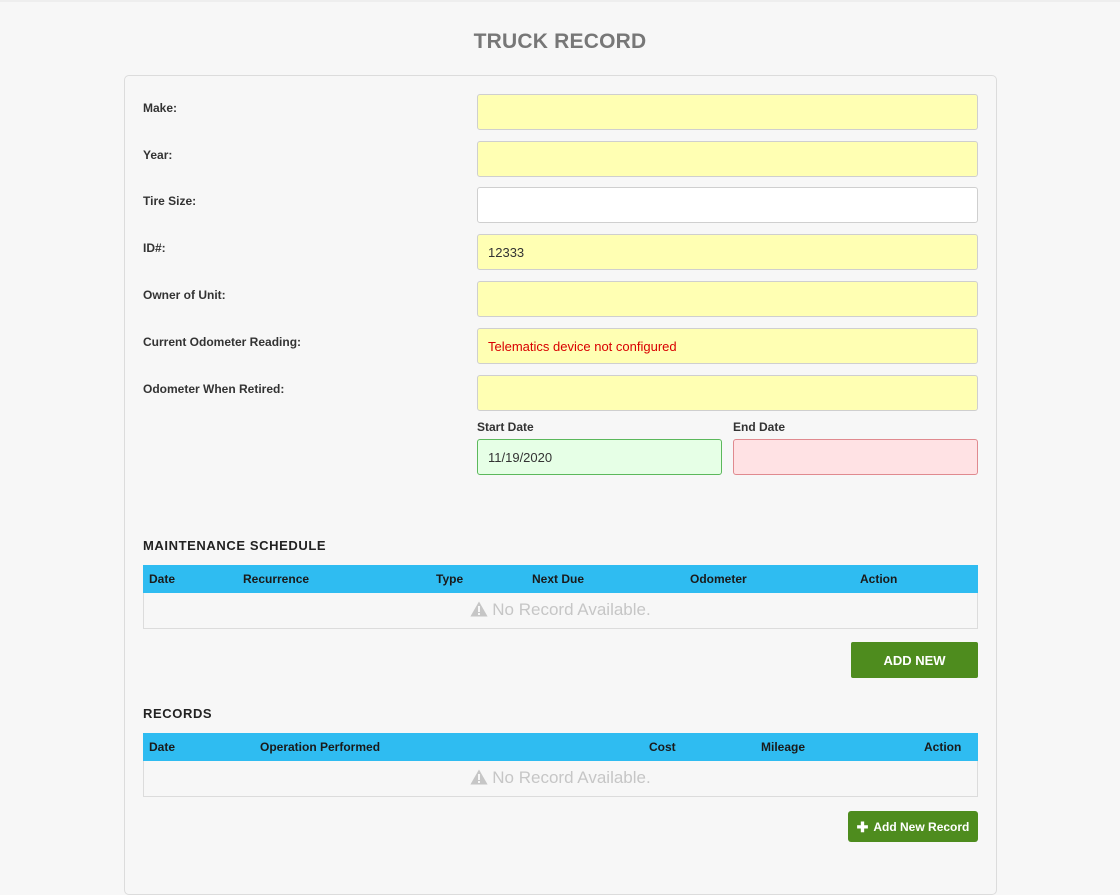 This screenshot has height=895, width=1120. Describe the element at coordinates (178, 713) in the screenshot. I see `records-title: RECORDS` at that location.